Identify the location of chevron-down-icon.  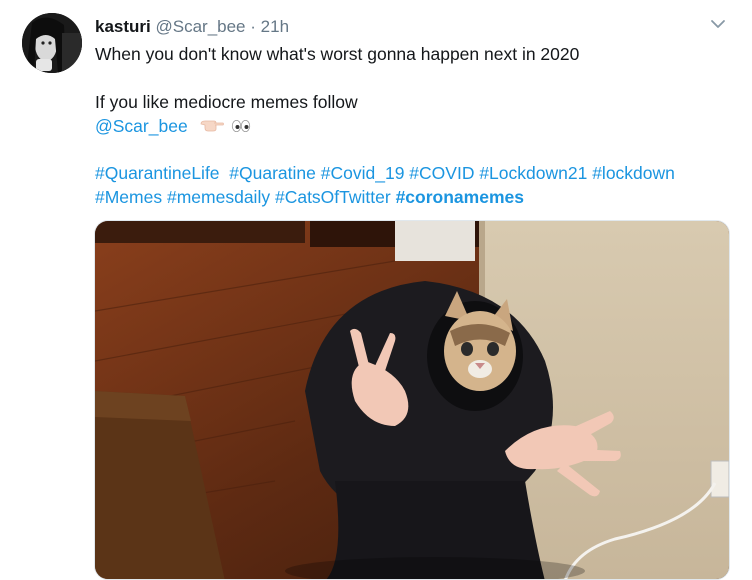
(718, 24).